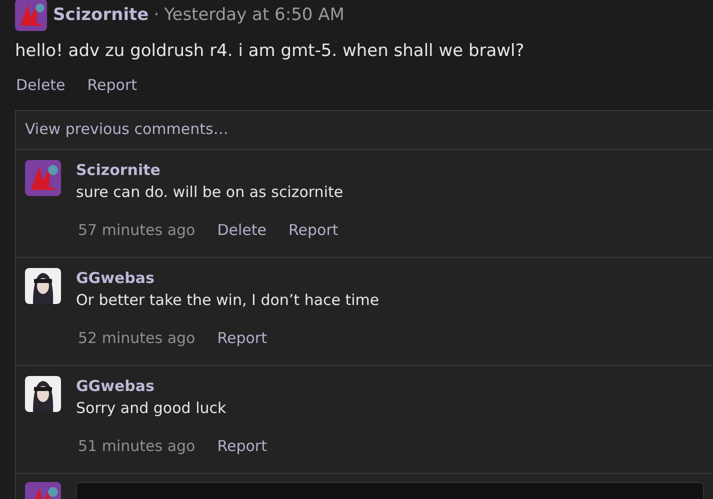 The image size is (713, 499). What do you see at coordinates (137, 338) in the screenshot?
I see `comment-time: 52 minutes ago` at bounding box center [137, 338].